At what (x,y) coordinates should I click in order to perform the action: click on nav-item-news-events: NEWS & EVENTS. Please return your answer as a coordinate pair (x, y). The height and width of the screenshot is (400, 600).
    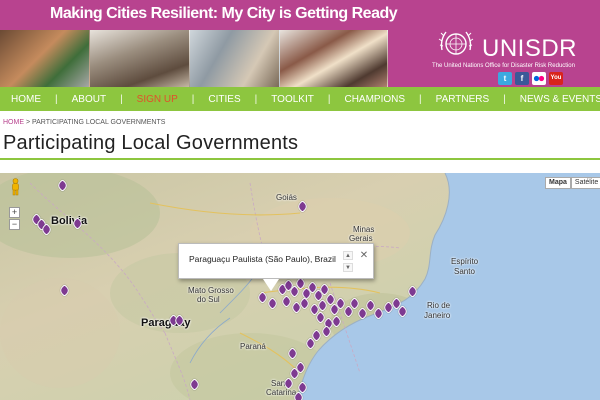
    Looking at the image, I should click on (560, 99).